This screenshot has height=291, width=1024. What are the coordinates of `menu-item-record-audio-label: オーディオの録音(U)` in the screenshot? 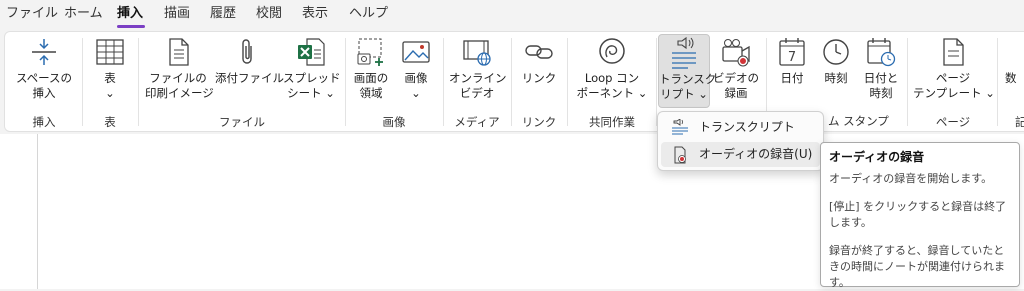 It's located at (756, 154).